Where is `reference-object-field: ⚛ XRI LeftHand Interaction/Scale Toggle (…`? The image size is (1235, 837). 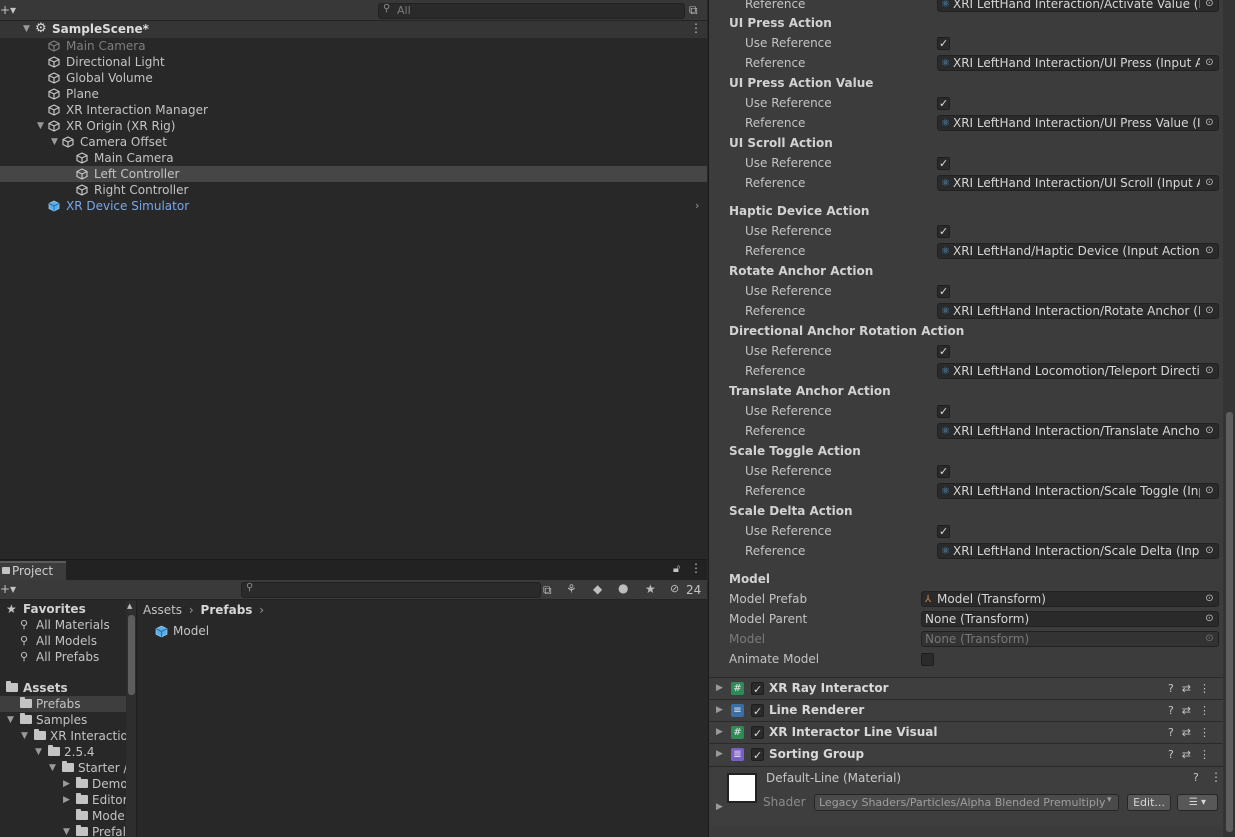
reference-object-field: ⚛ XRI LeftHand Interaction/Scale Toggle (… is located at coordinates (1078, 491).